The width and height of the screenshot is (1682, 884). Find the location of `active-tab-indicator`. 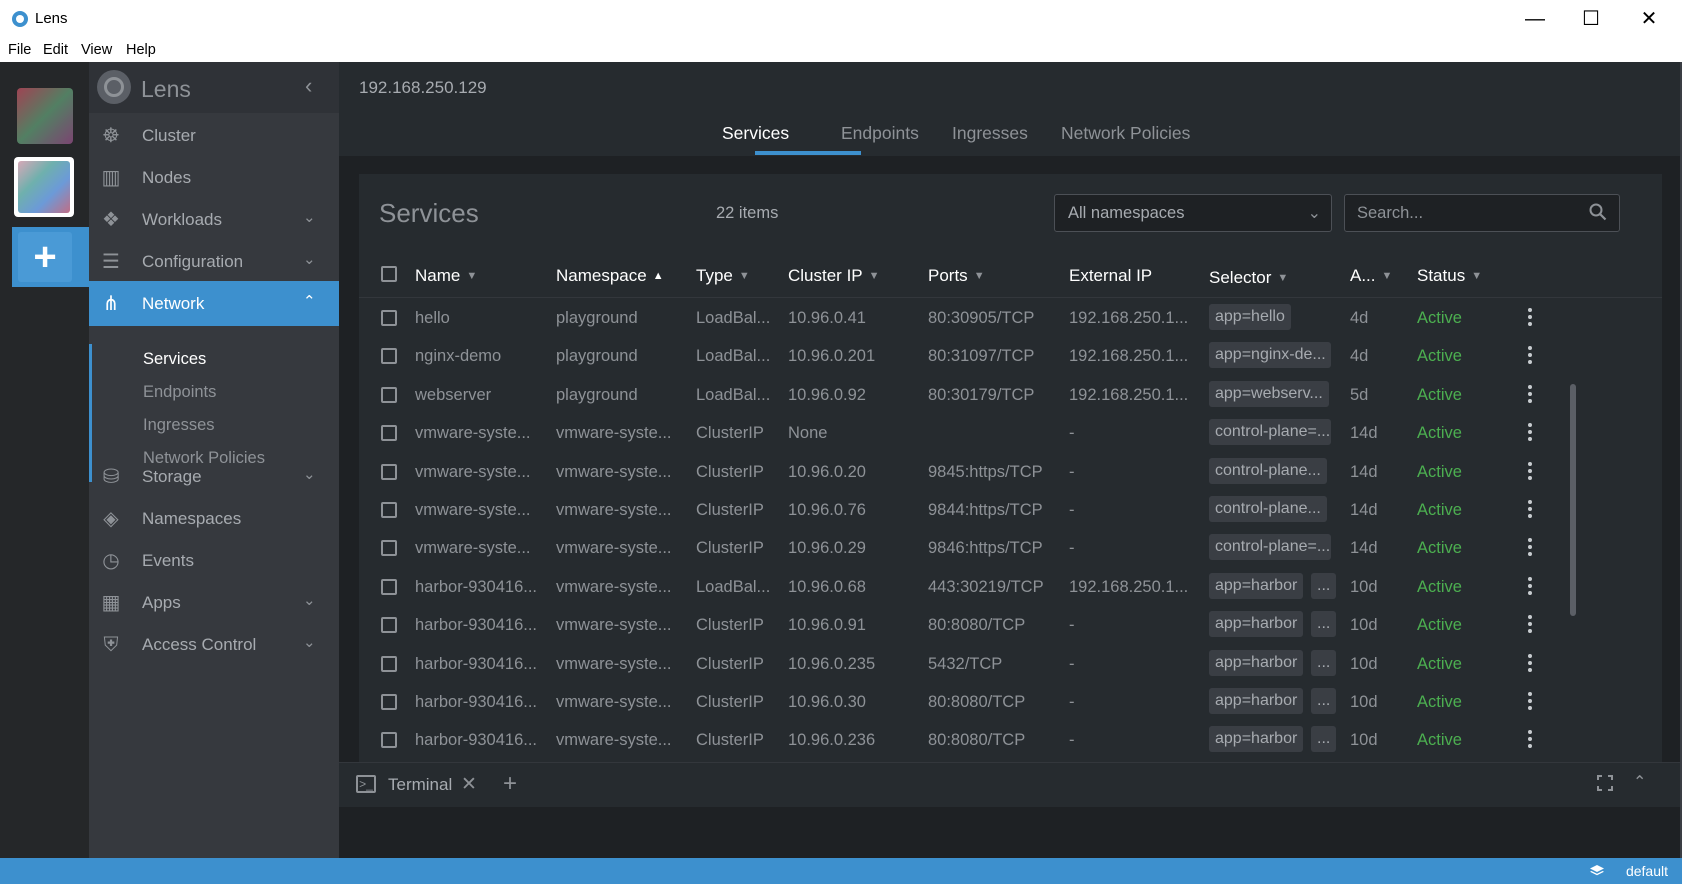

active-tab-indicator is located at coordinates (808, 153).